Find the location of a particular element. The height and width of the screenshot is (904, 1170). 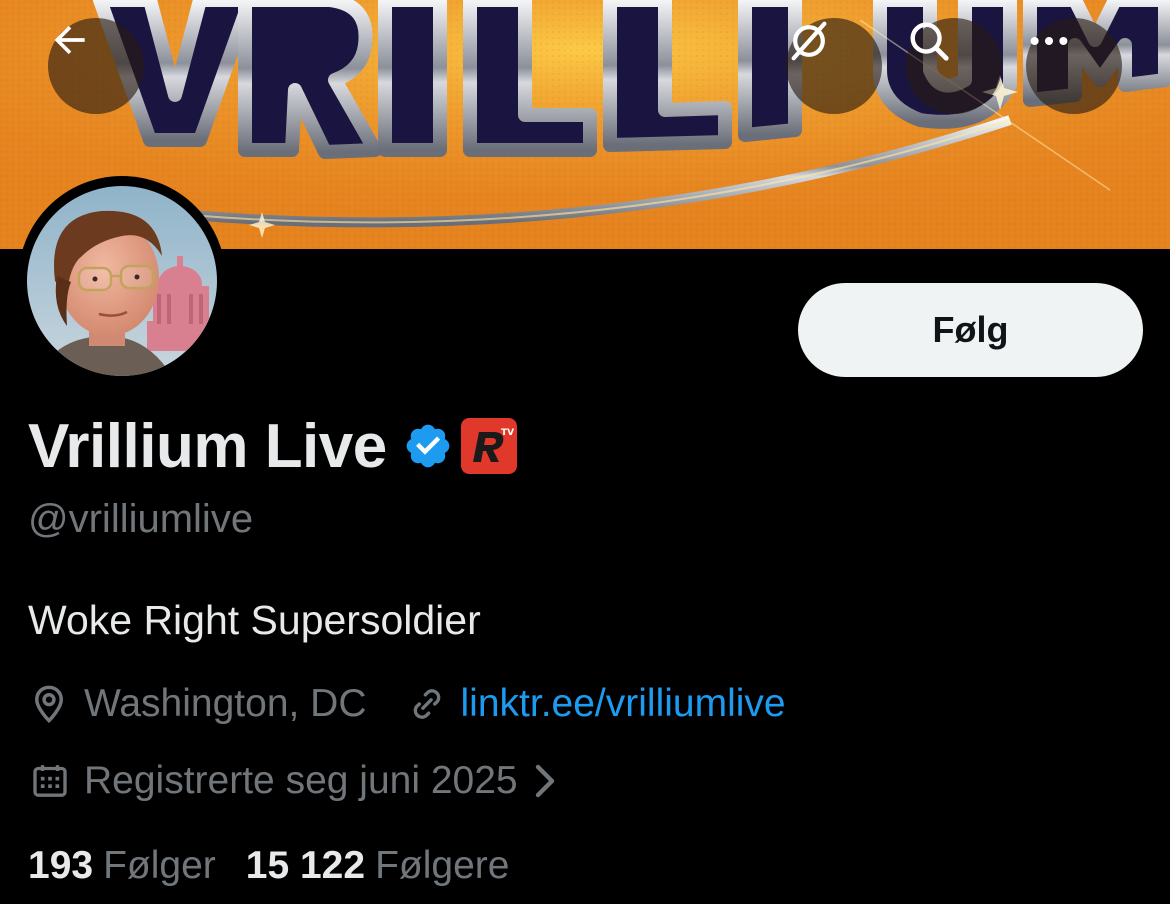

profile-bio: Woke Right Supersoldier is located at coordinates (254, 620).